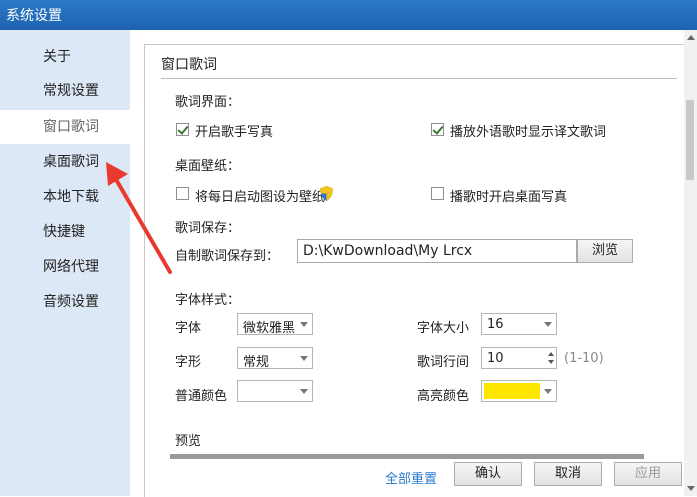 This screenshot has height=497, width=697. Describe the element at coordinates (139, 218) in the screenshot. I see `red-arrow-annotation` at that location.